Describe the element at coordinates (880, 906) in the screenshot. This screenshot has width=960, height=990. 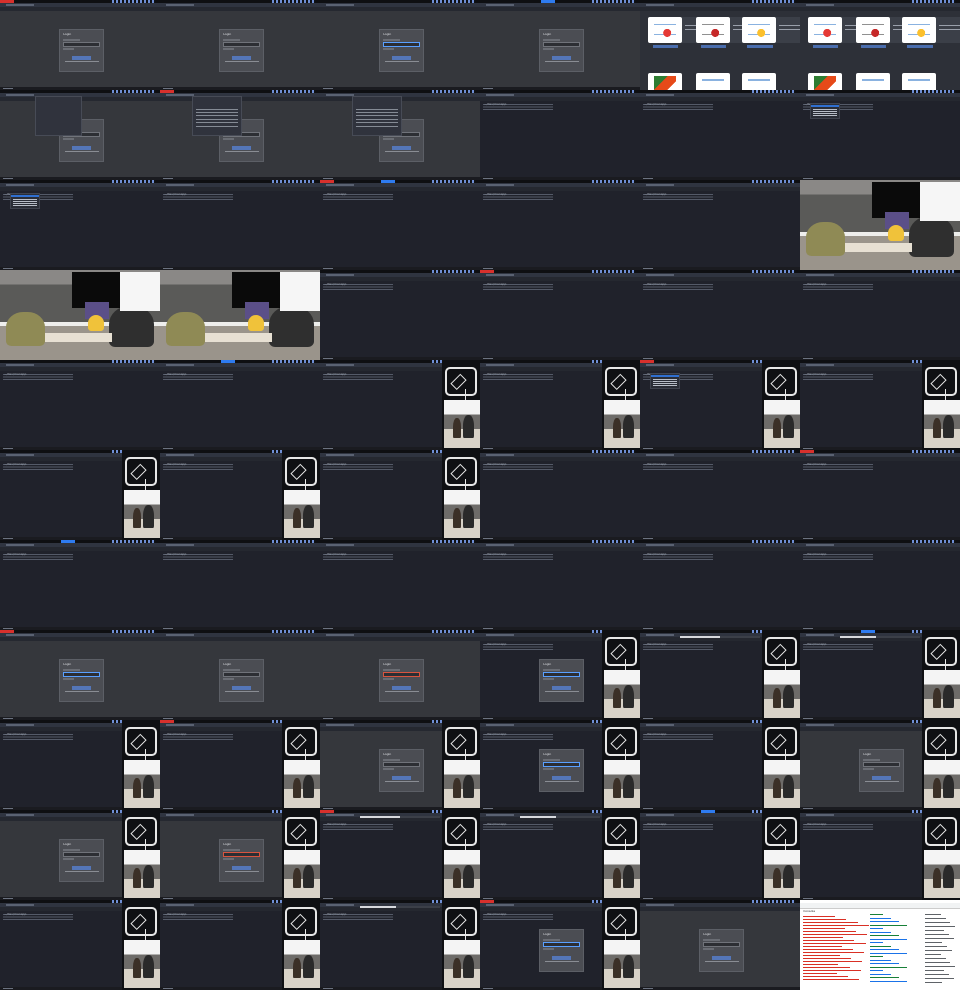
I see `devtools-tabs` at that location.